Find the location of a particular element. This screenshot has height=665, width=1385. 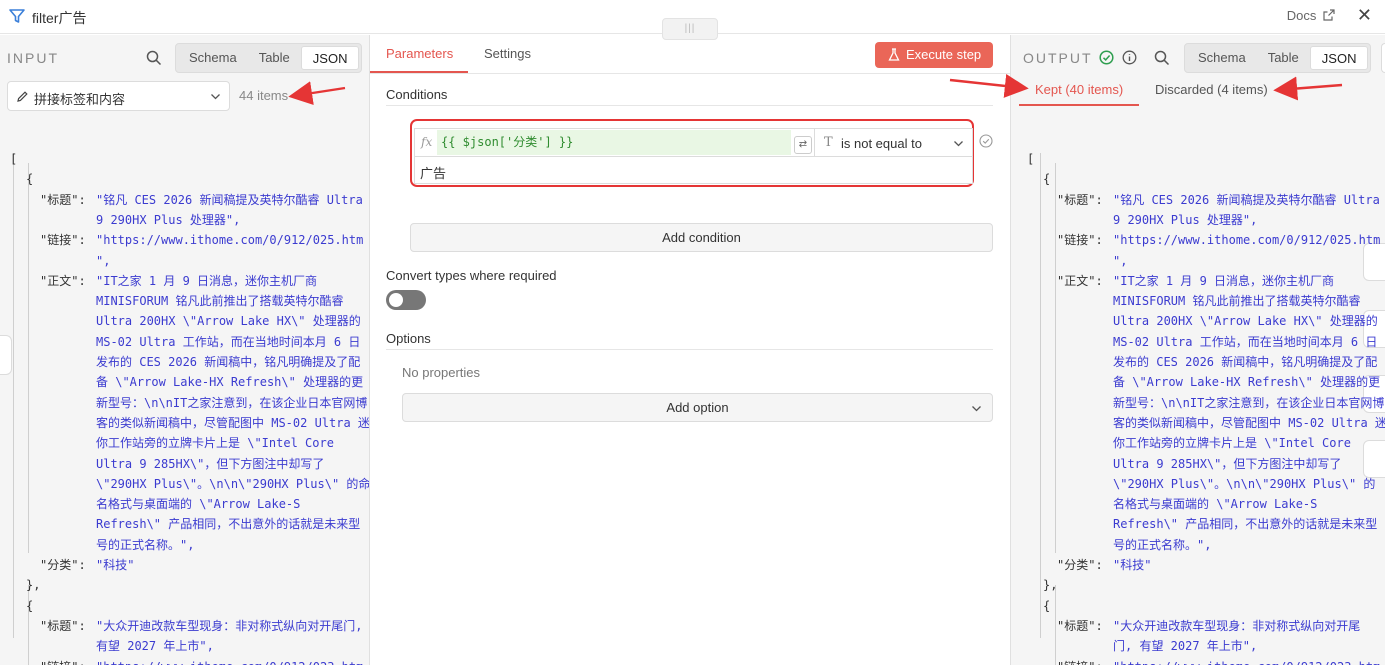

arrow-discarded is located at coordinates (1308, 88).